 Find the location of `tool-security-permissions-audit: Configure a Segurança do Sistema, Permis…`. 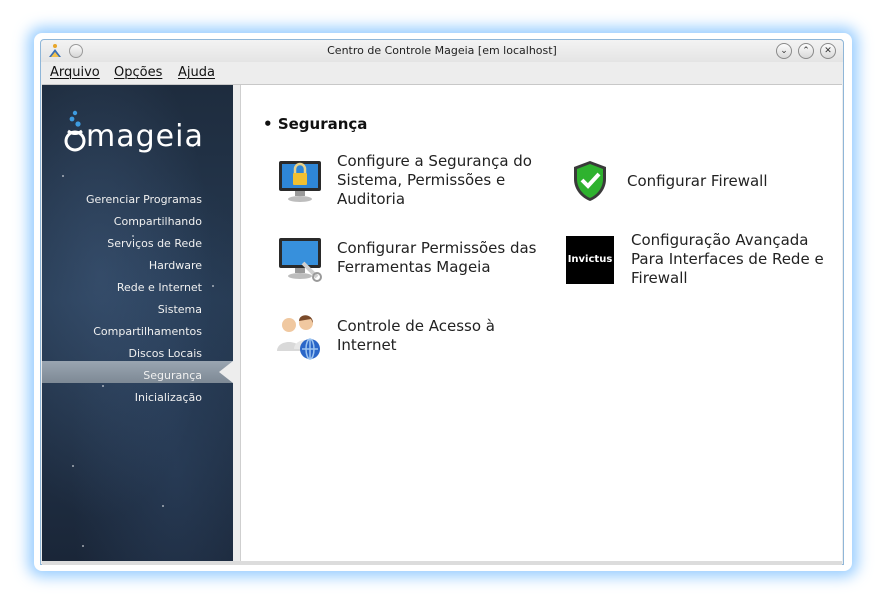

tool-security-permissions-audit: Configure a Segurança do Sistema, Permis… is located at coordinates (408, 180).